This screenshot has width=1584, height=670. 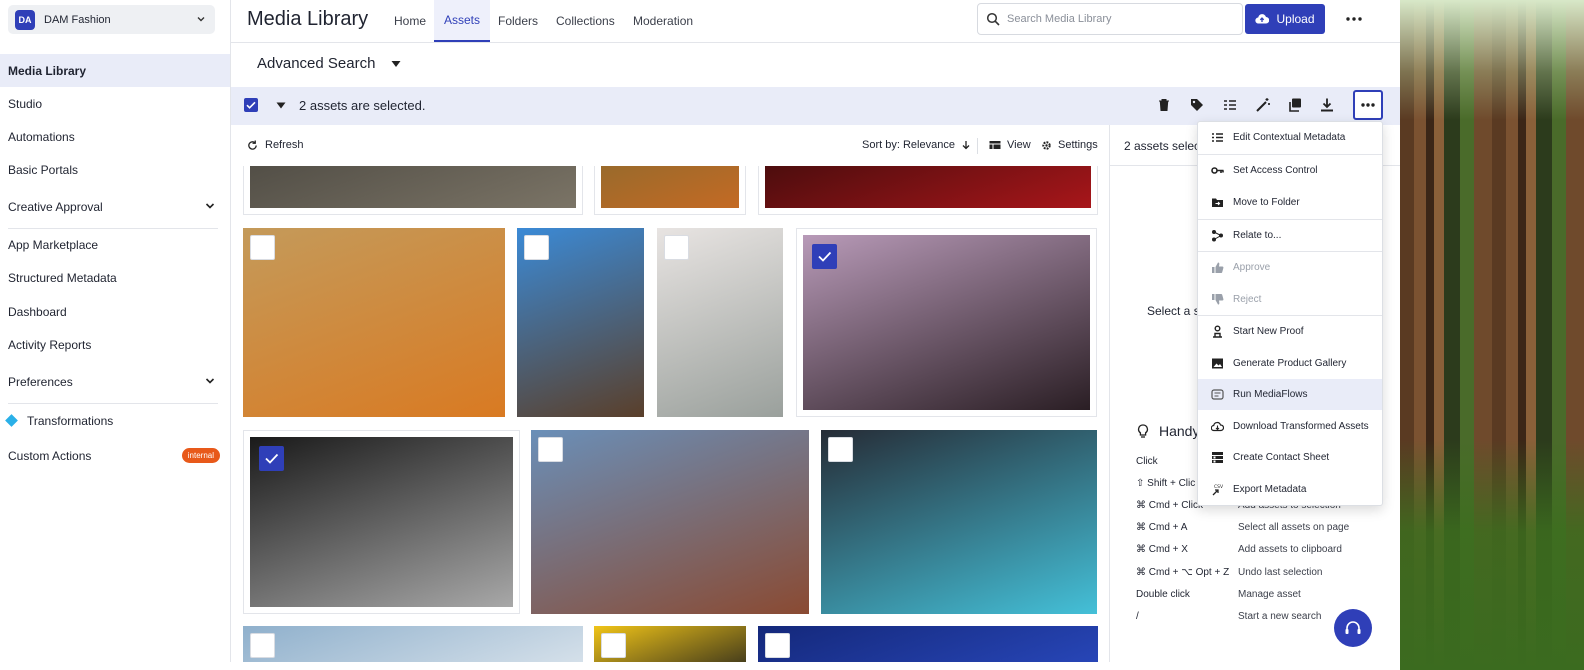 I want to click on details-panel-header: 2 assets selec, so click(x=1162, y=146).